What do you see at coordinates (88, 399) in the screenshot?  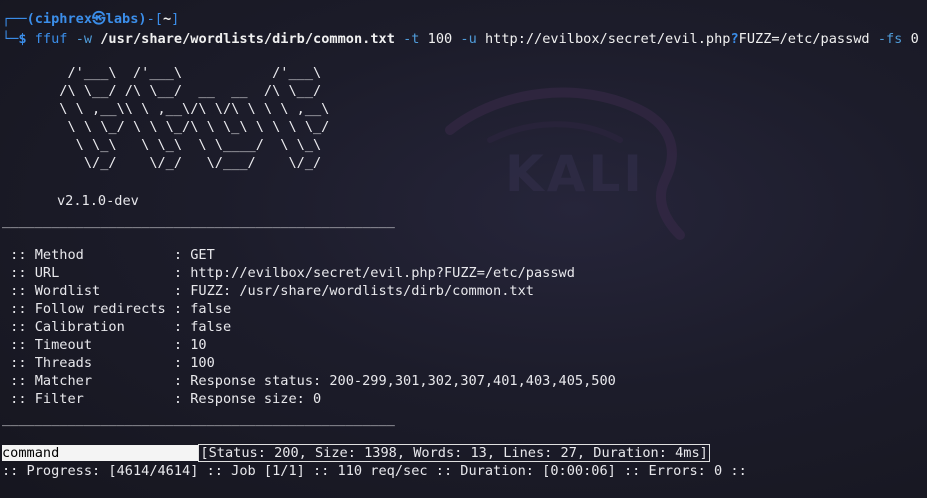 I see `config-key: :: Filter` at bounding box center [88, 399].